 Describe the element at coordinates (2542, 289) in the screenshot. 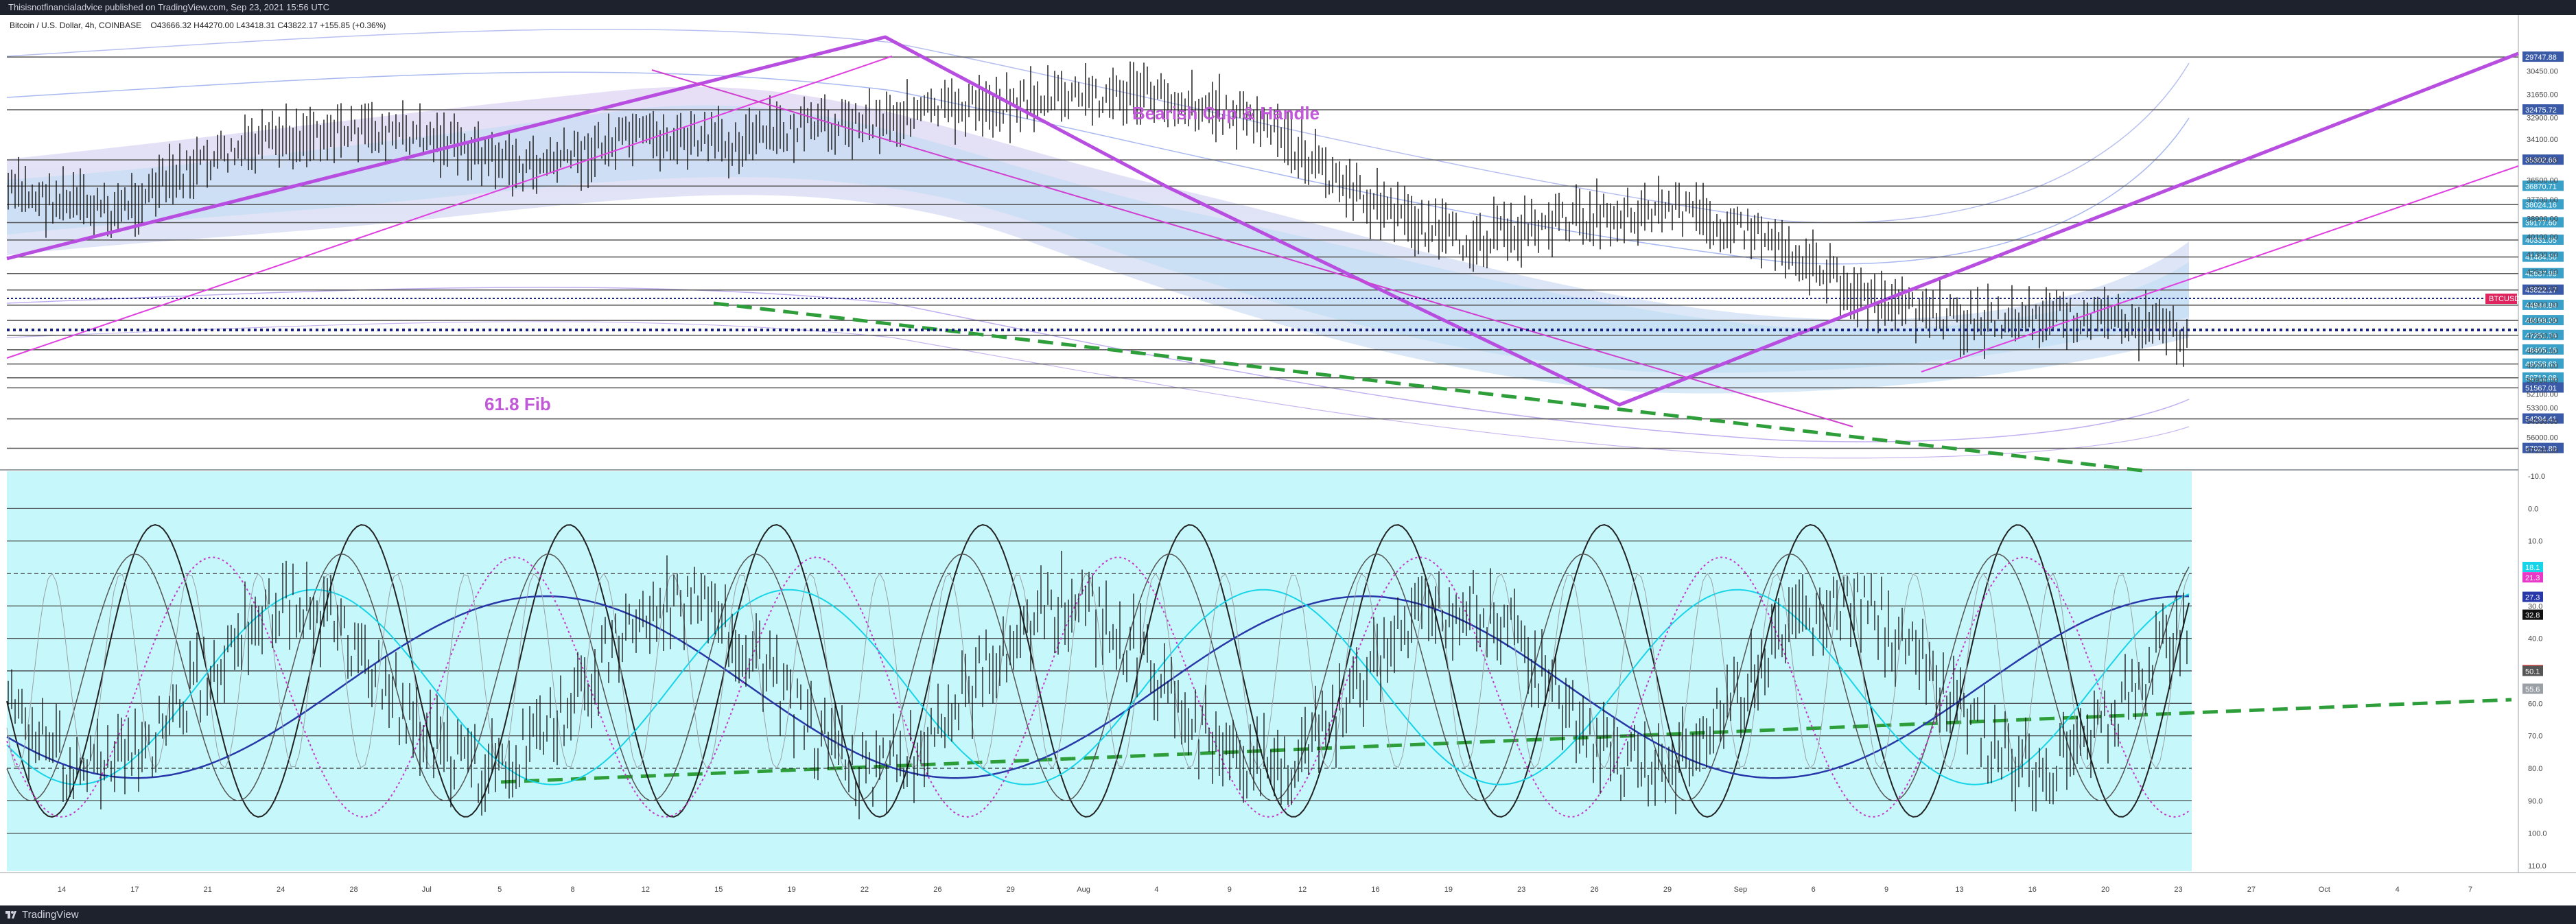

I see `price-tick-label: 43700.00` at that location.